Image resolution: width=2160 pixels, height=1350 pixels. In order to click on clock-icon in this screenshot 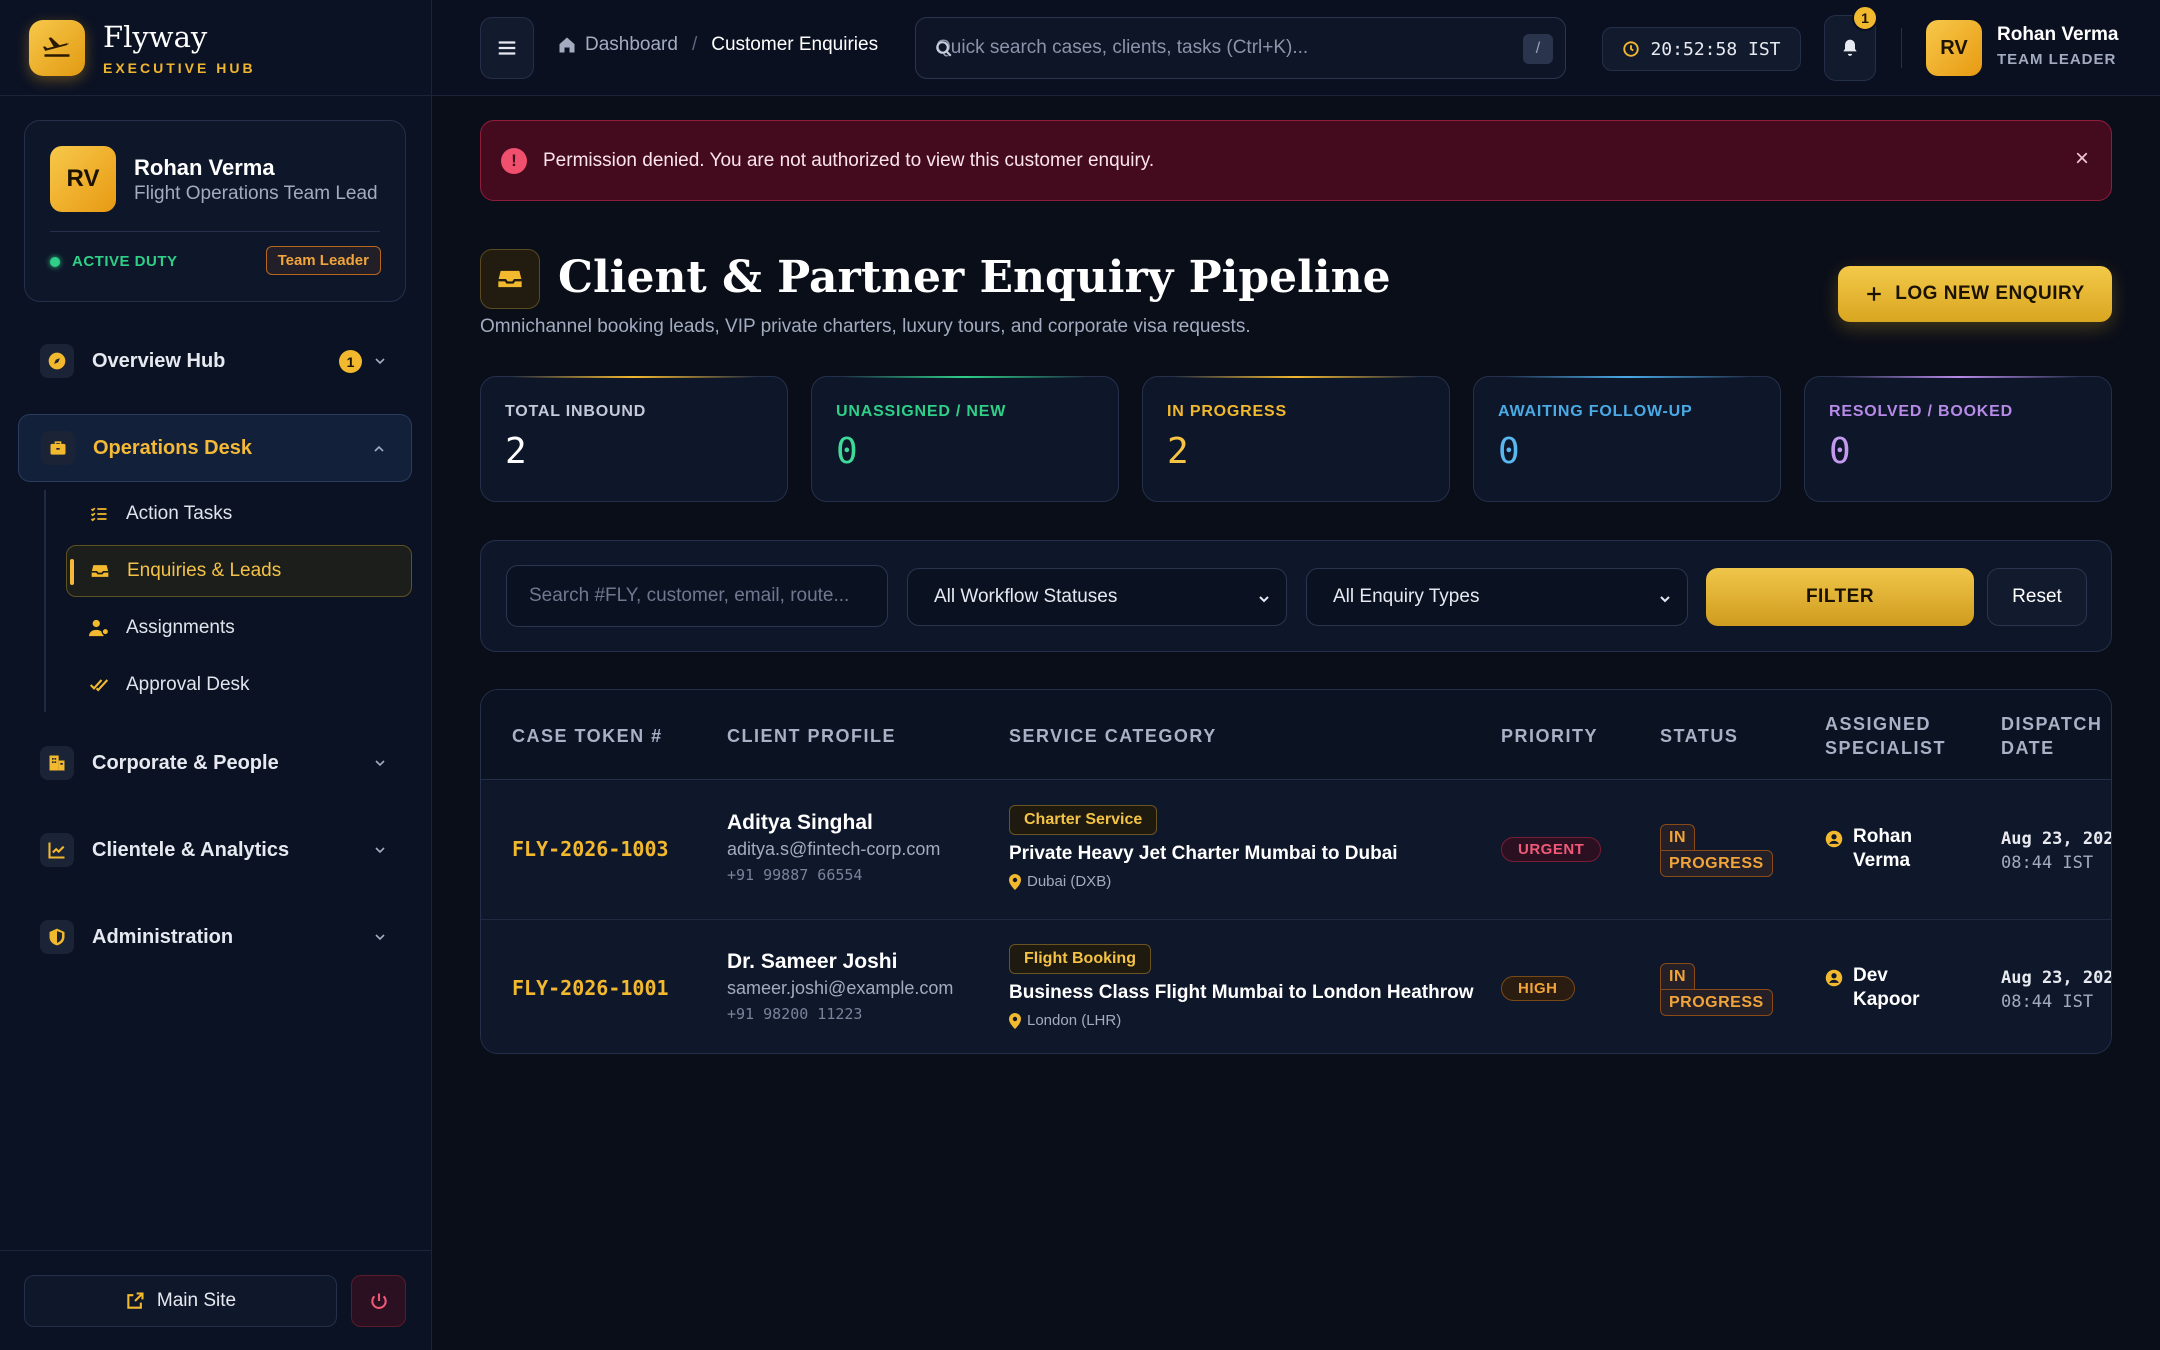, I will do `click(1631, 49)`.